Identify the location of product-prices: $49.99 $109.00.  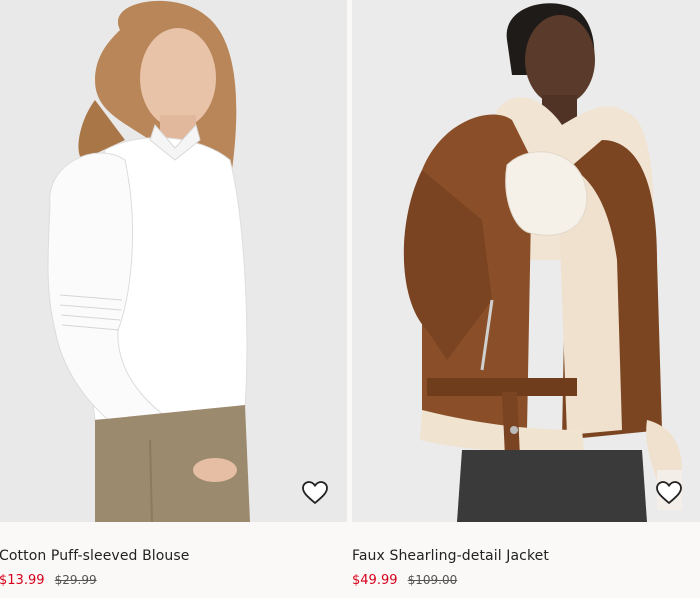
(404, 580).